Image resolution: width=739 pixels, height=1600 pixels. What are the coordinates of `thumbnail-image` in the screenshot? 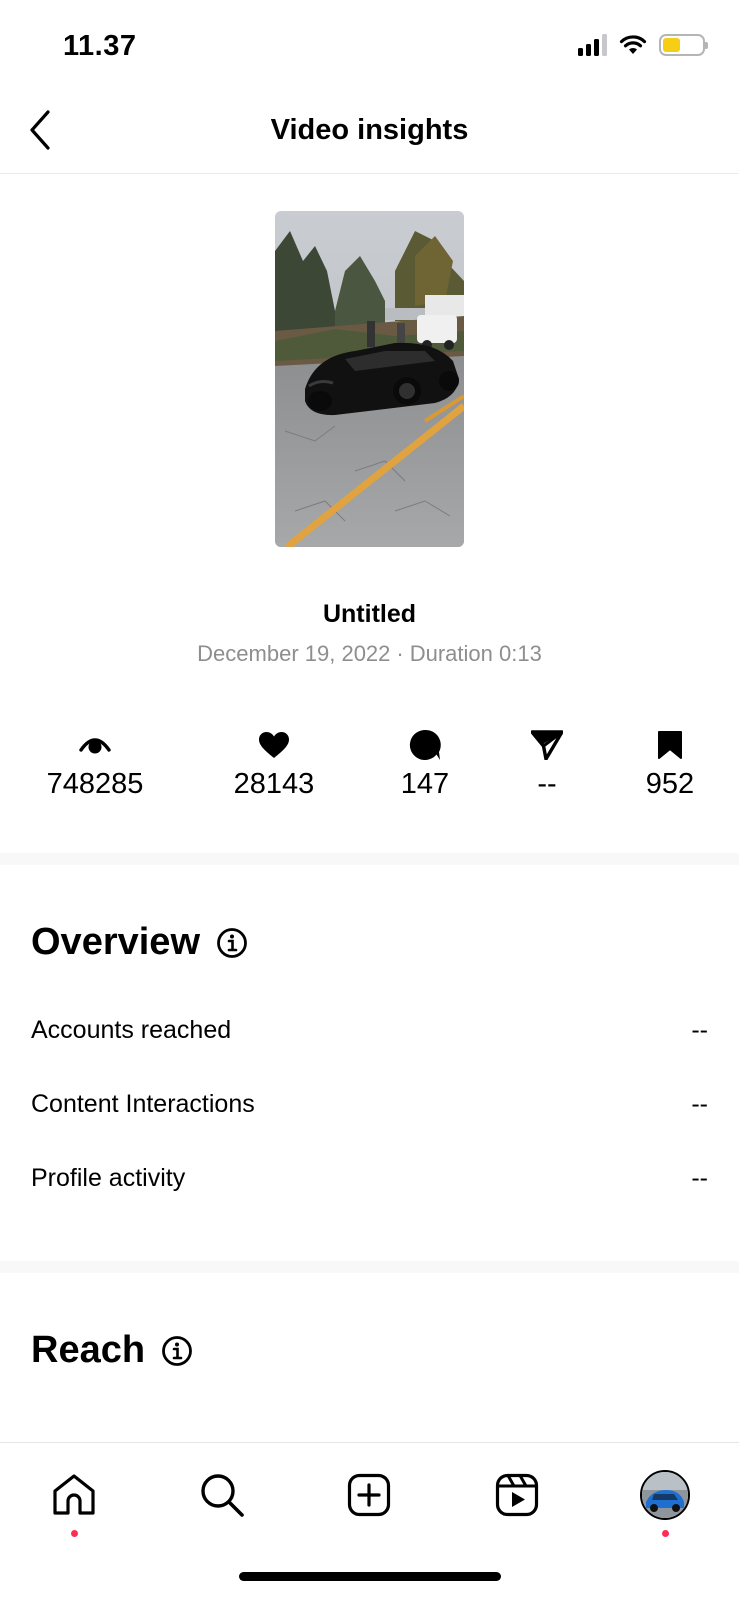 It's located at (369, 379).